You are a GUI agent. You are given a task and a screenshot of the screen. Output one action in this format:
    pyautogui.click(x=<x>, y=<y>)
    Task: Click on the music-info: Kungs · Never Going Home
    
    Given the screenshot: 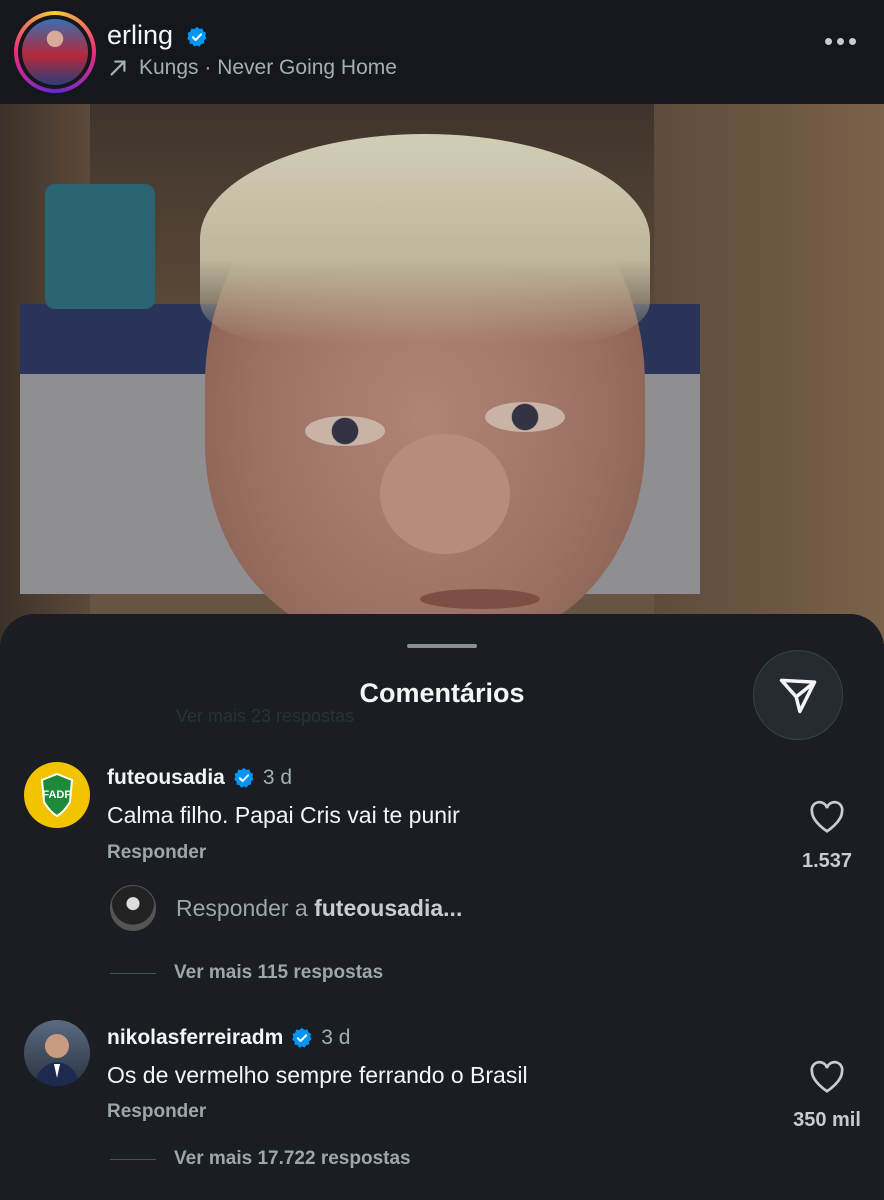 What is the action you would take?
    pyautogui.click(x=252, y=68)
    